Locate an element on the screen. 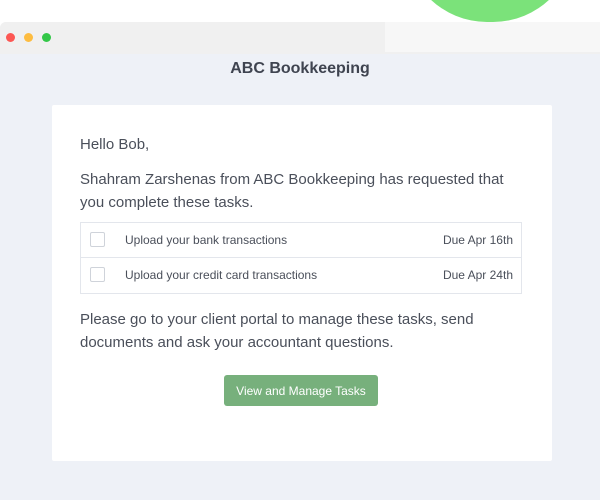  close-window-icon is located at coordinates (10, 37).